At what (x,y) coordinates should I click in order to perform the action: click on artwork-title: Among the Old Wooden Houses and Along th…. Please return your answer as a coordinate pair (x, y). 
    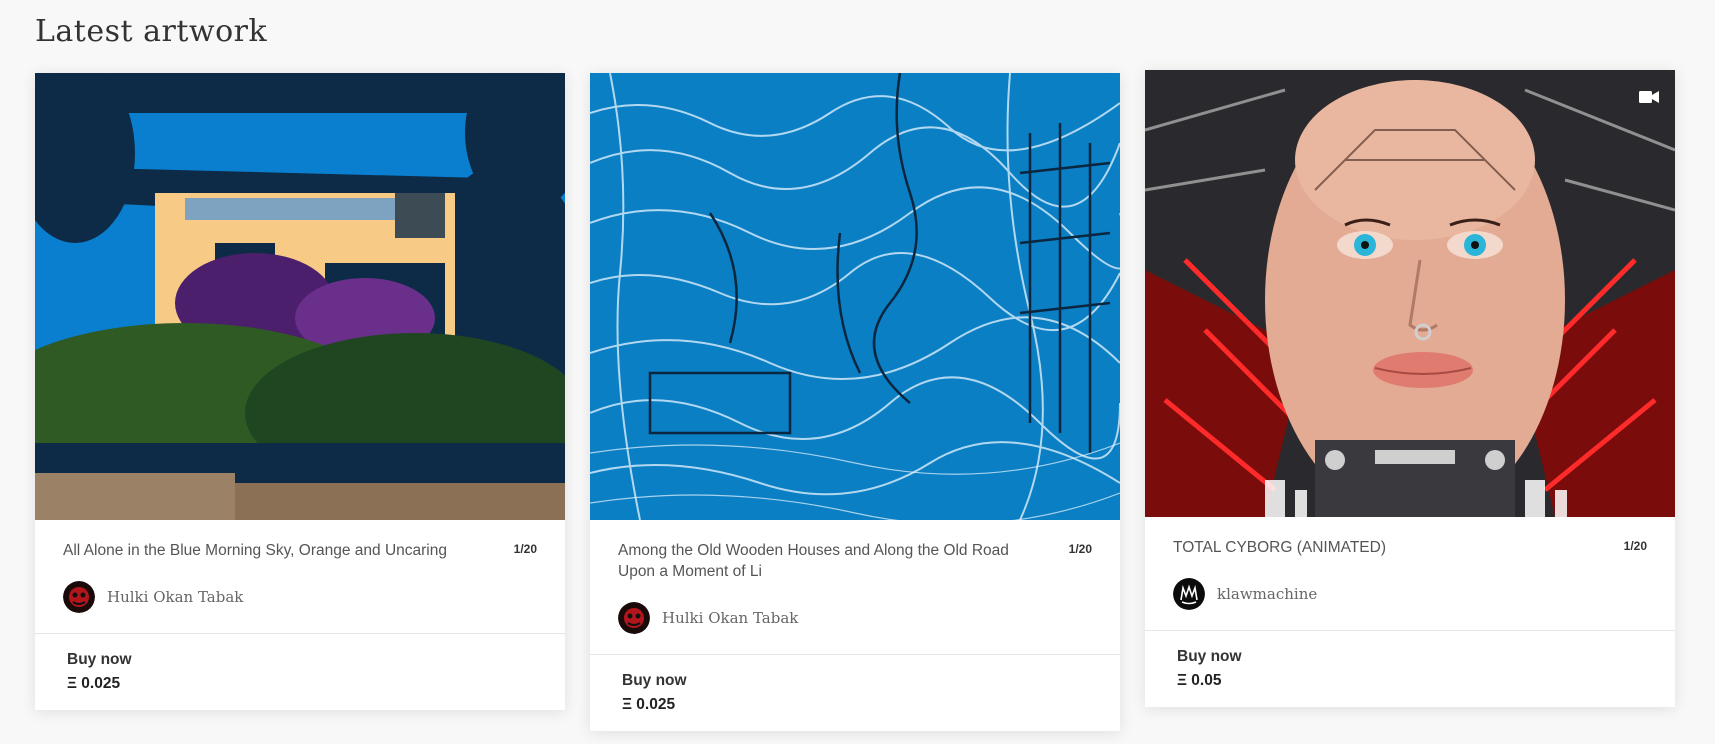
    Looking at the image, I should click on (828, 561).